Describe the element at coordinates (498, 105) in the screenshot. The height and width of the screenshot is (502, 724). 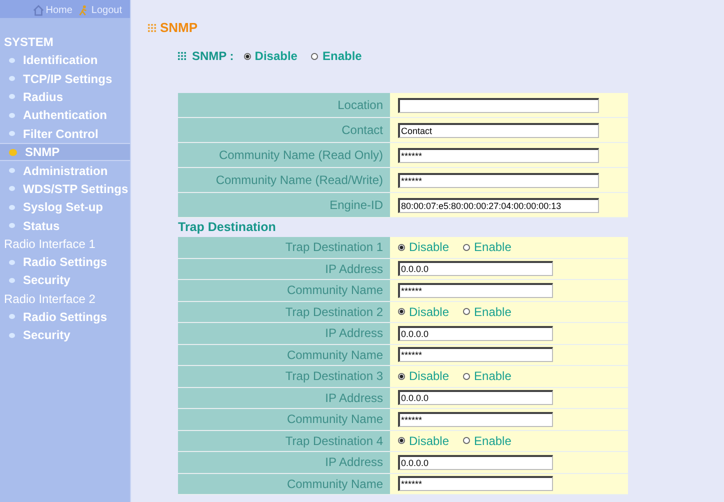
I see `input-field` at that location.